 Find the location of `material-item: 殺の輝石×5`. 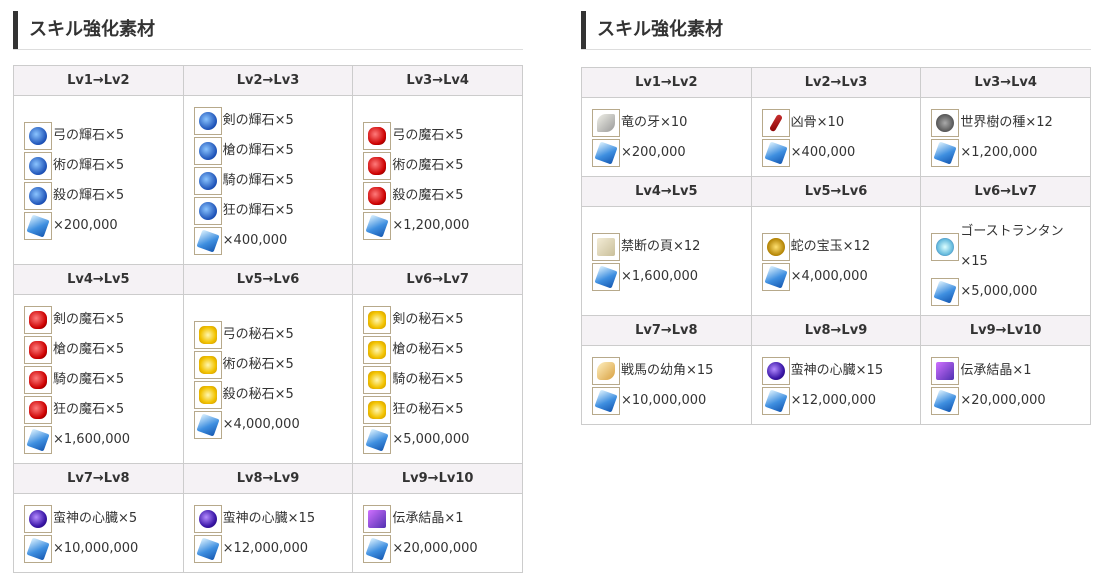

material-item: 殺の輝石×5 is located at coordinates (103, 196).